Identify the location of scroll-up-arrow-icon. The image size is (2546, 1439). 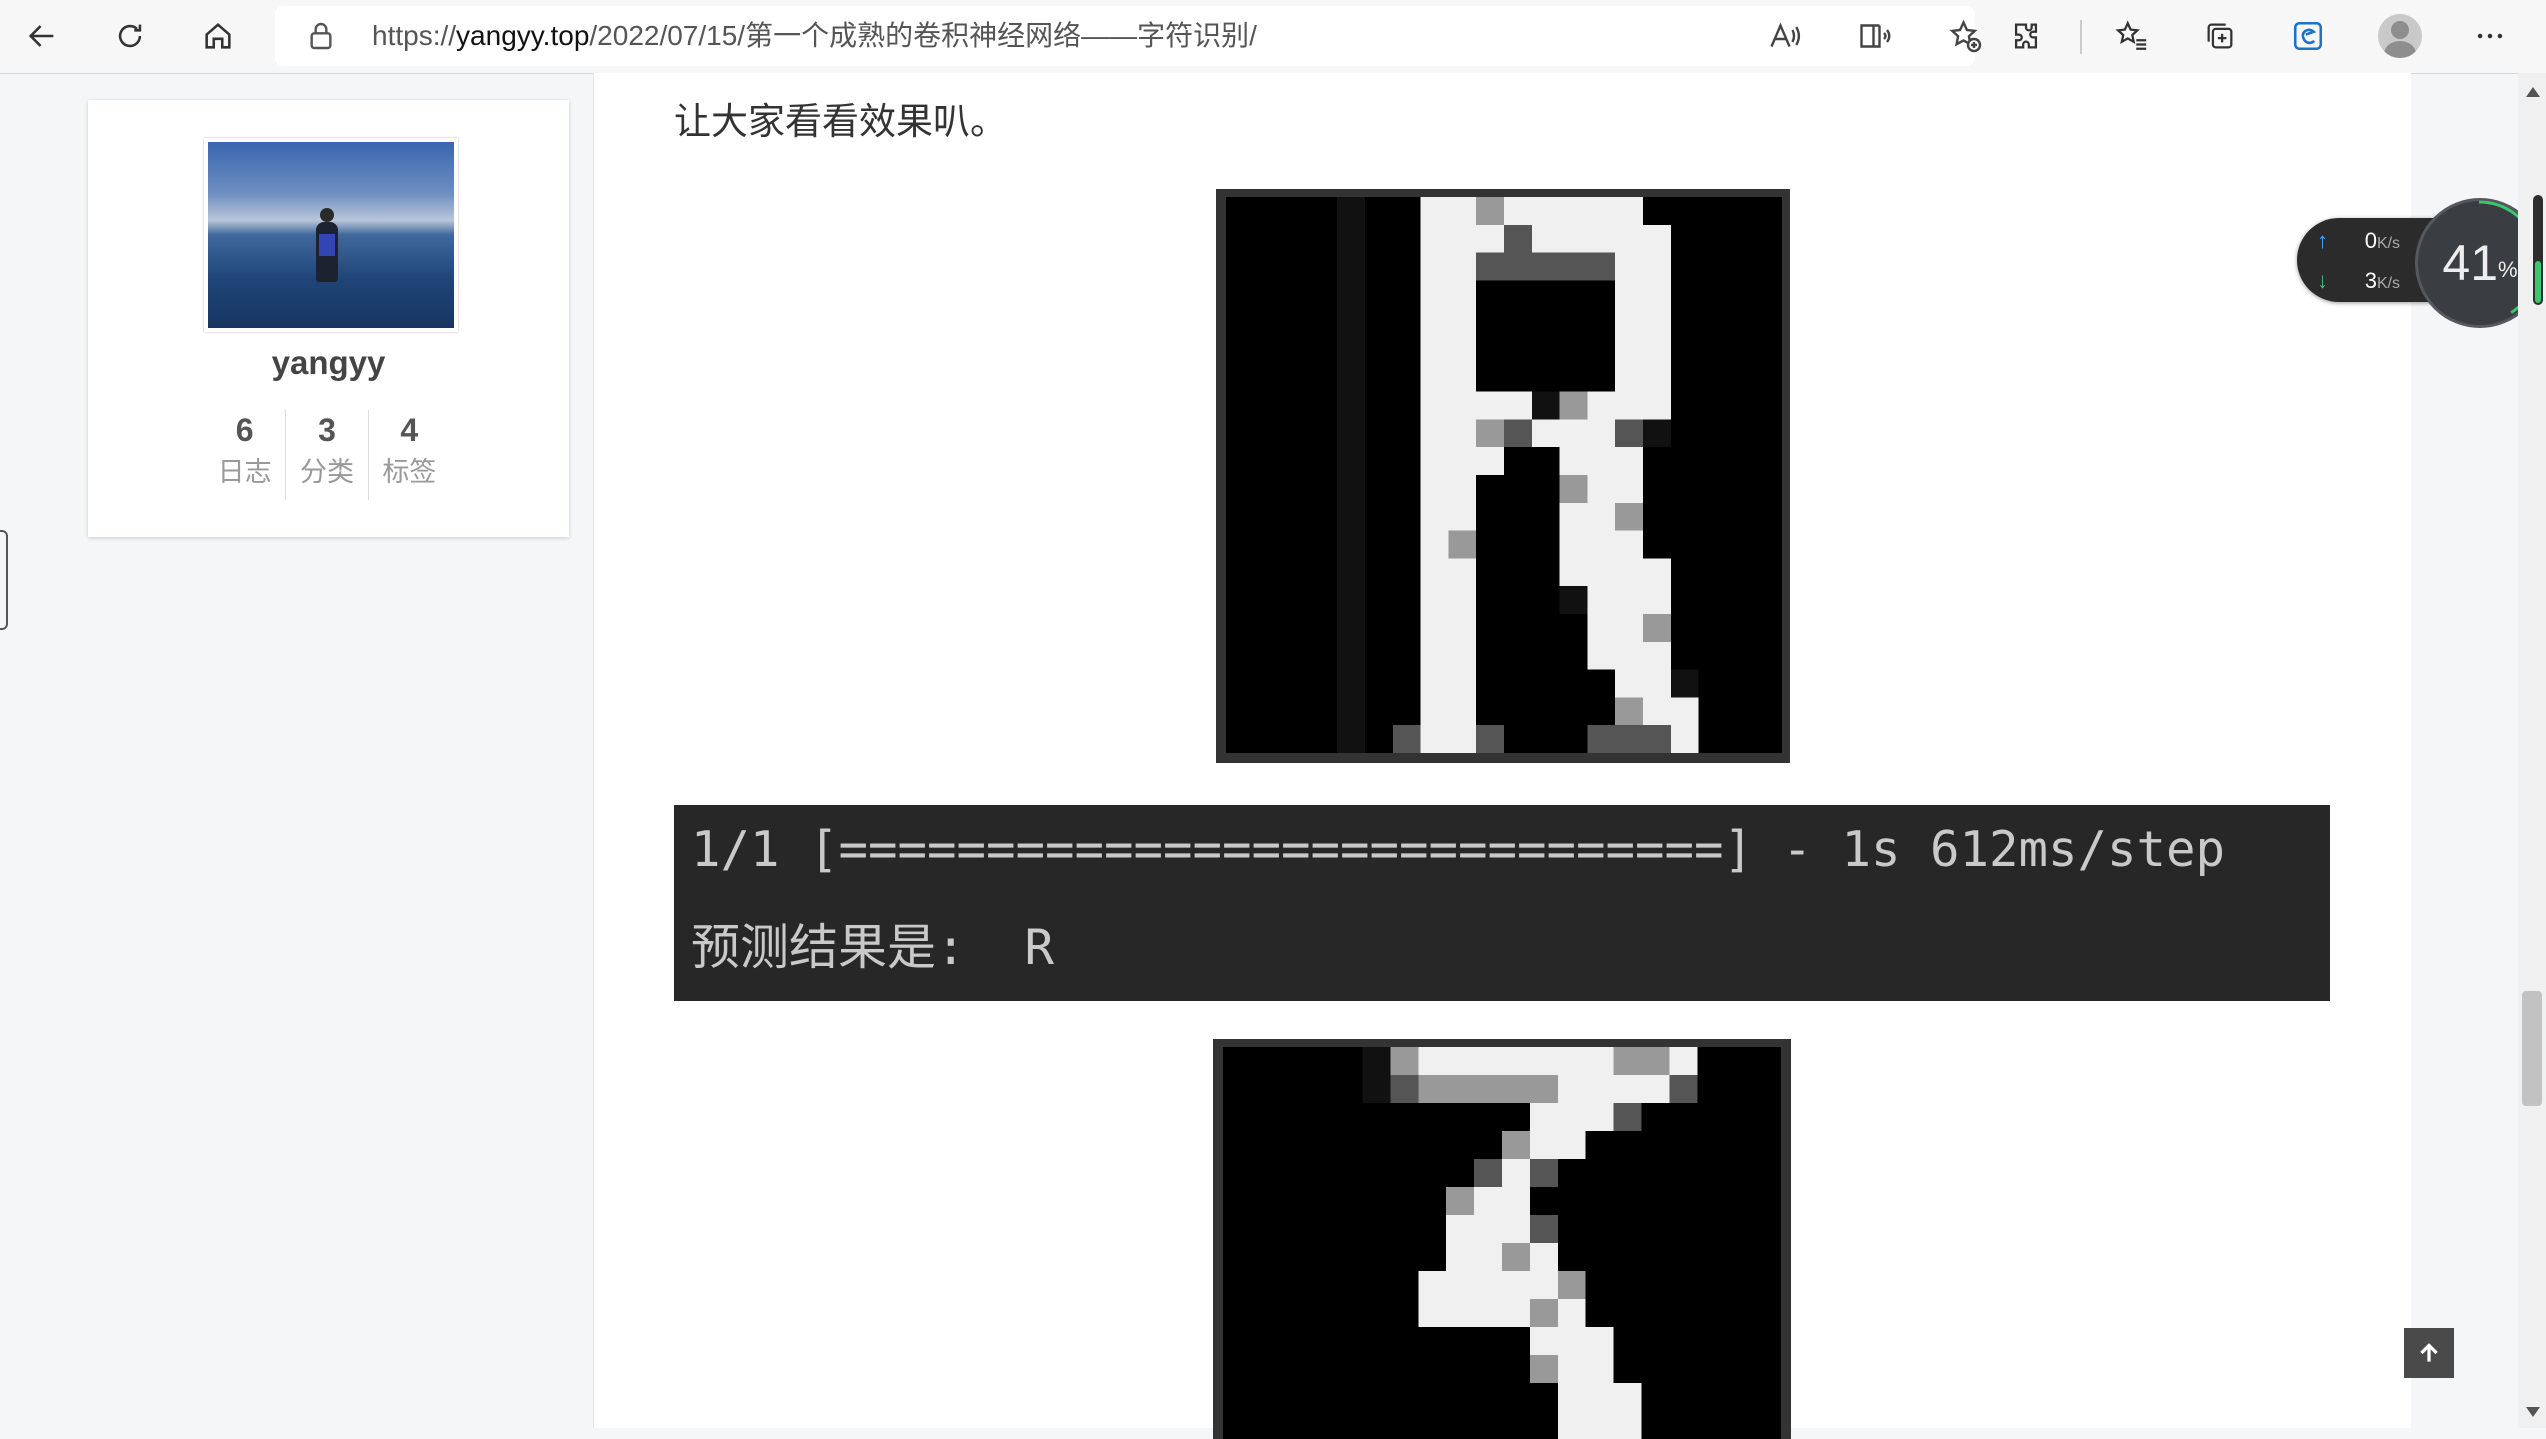
(2533, 92).